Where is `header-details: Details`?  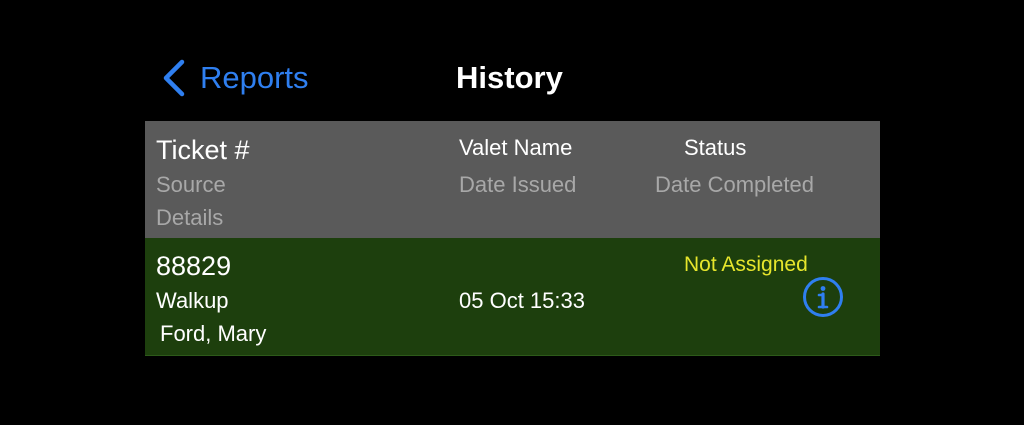
header-details: Details is located at coordinates (190, 217).